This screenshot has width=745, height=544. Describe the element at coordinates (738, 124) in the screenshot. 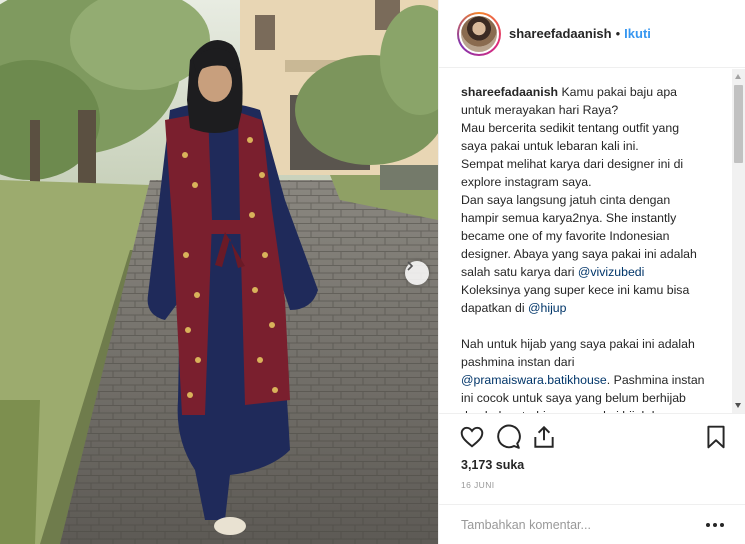

I see `scroll-thumb` at that location.